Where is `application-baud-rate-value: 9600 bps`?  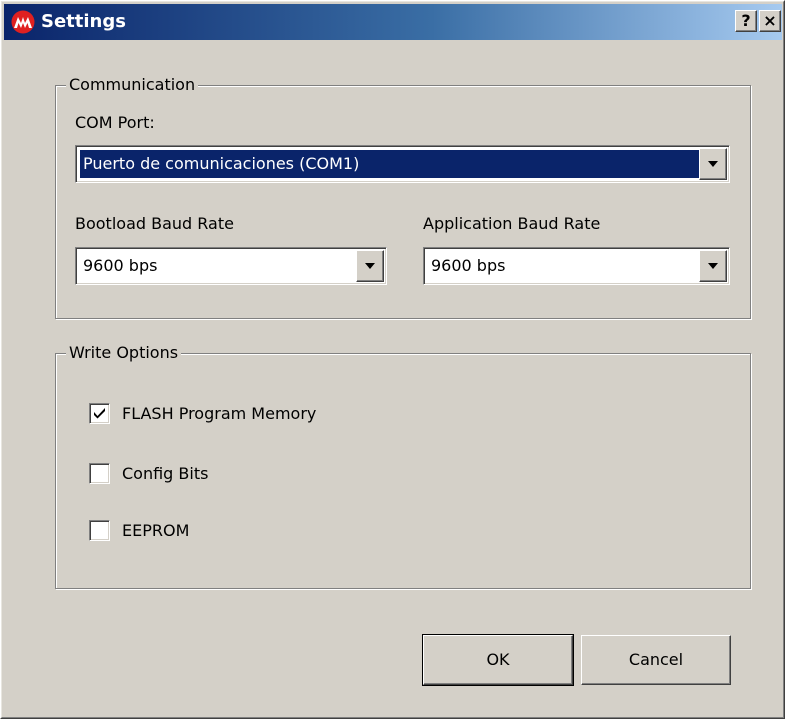
application-baud-rate-value: 9600 bps is located at coordinates (468, 265).